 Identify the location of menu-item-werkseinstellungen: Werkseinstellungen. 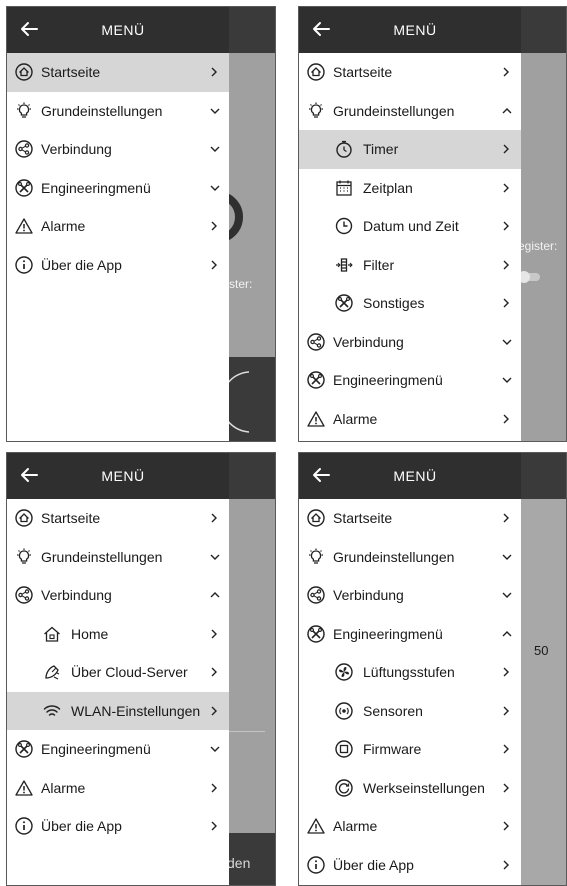
(410, 788).